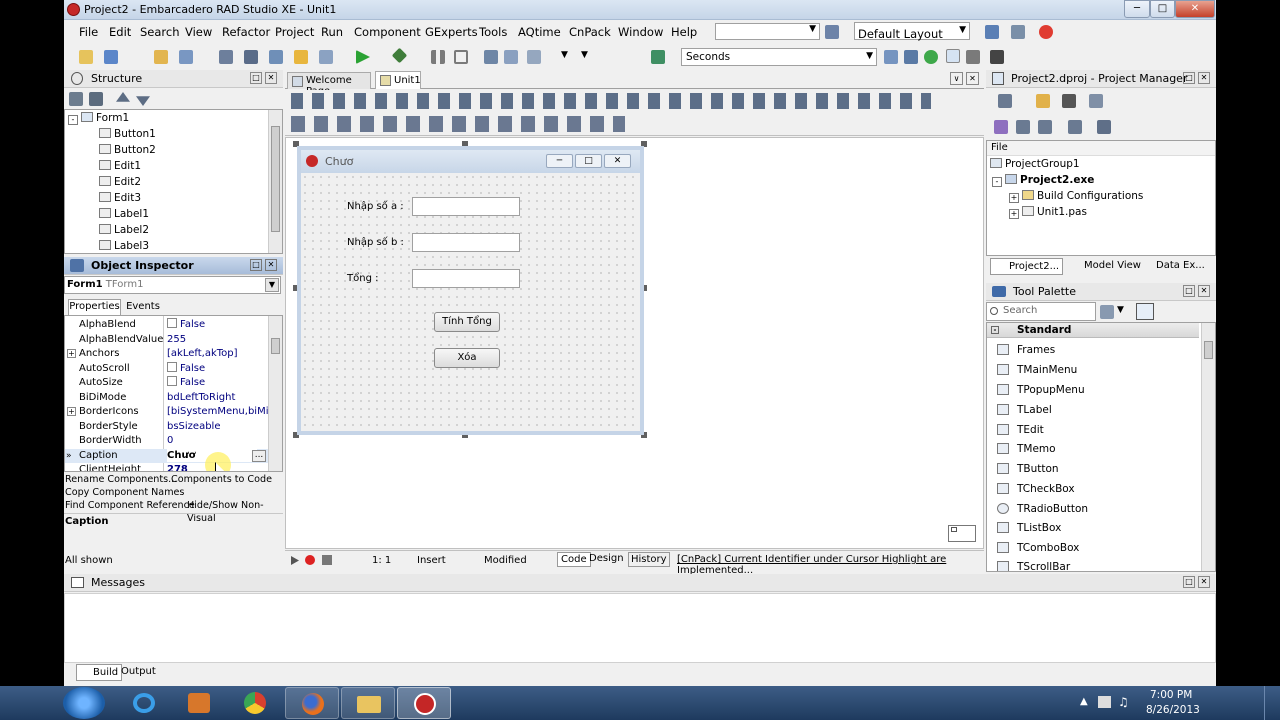  I want to click on prop-bidimode: BiDiMode bdLeftToRight, so click(173, 398).